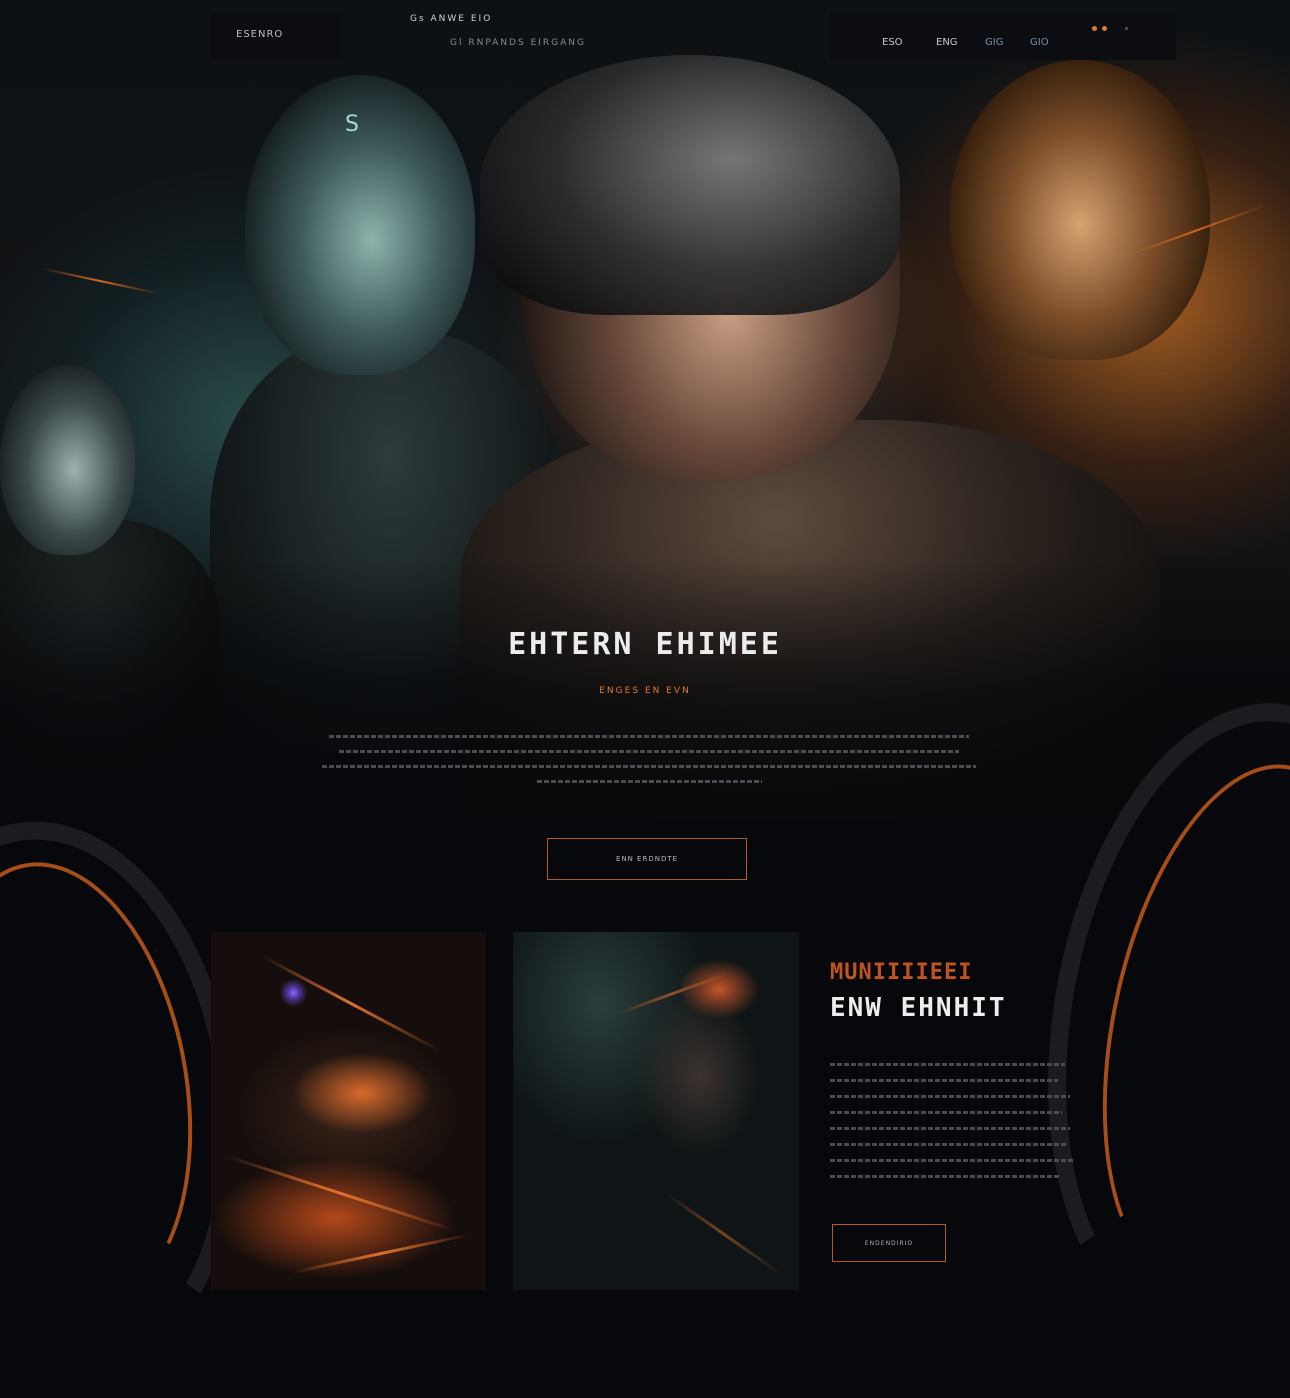  What do you see at coordinates (656, 1111) in the screenshot?
I see `game-card-warrior` at bounding box center [656, 1111].